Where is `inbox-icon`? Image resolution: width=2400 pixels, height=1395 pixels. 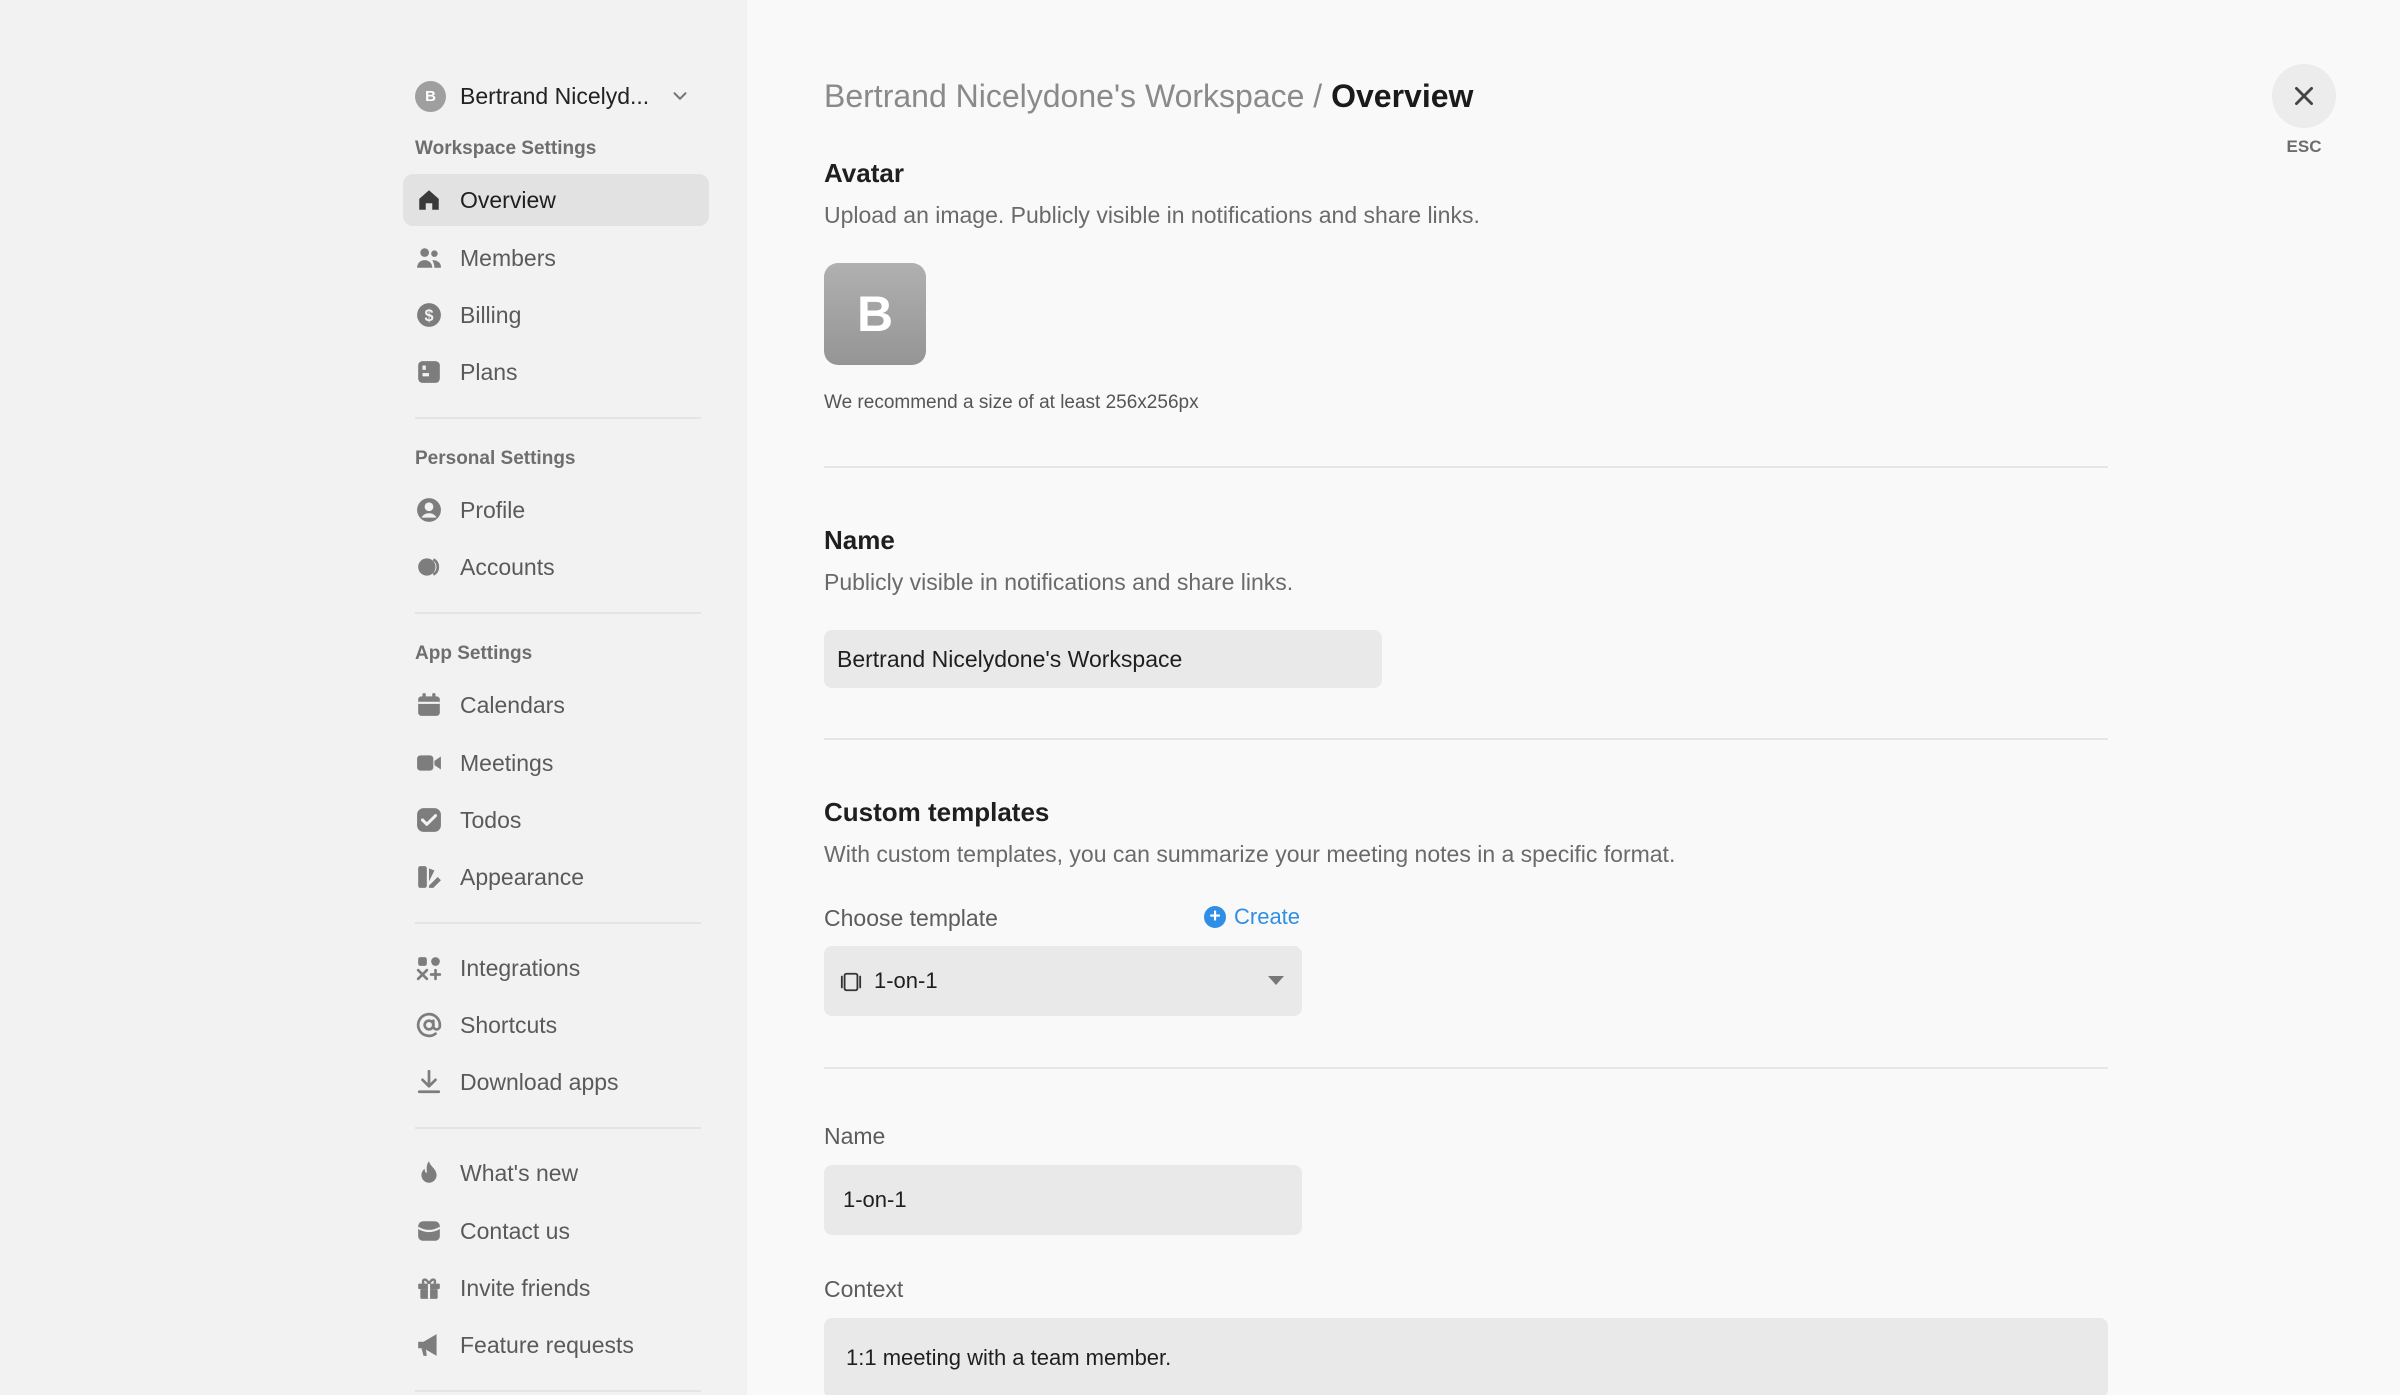 inbox-icon is located at coordinates (429, 1231).